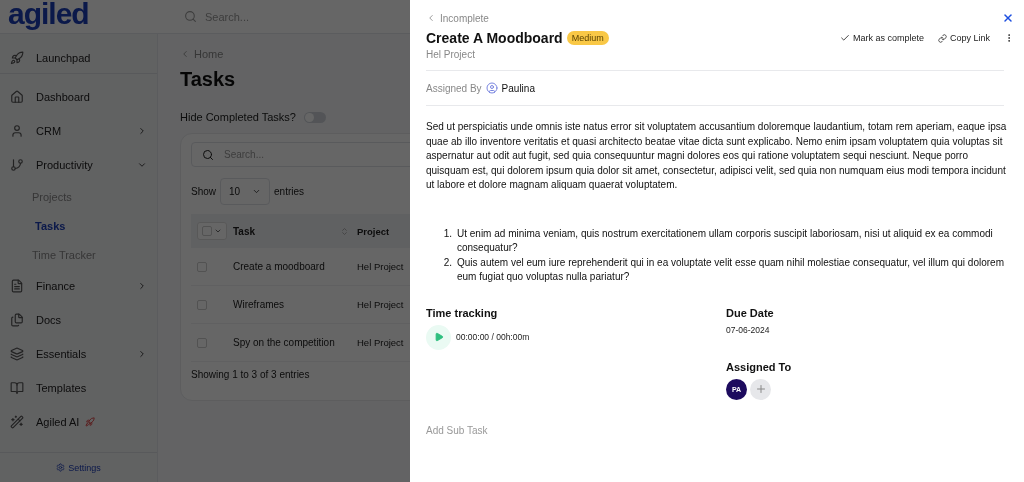 This screenshot has width=1024, height=482. I want to click on avatar-icon, so click(491, 88).